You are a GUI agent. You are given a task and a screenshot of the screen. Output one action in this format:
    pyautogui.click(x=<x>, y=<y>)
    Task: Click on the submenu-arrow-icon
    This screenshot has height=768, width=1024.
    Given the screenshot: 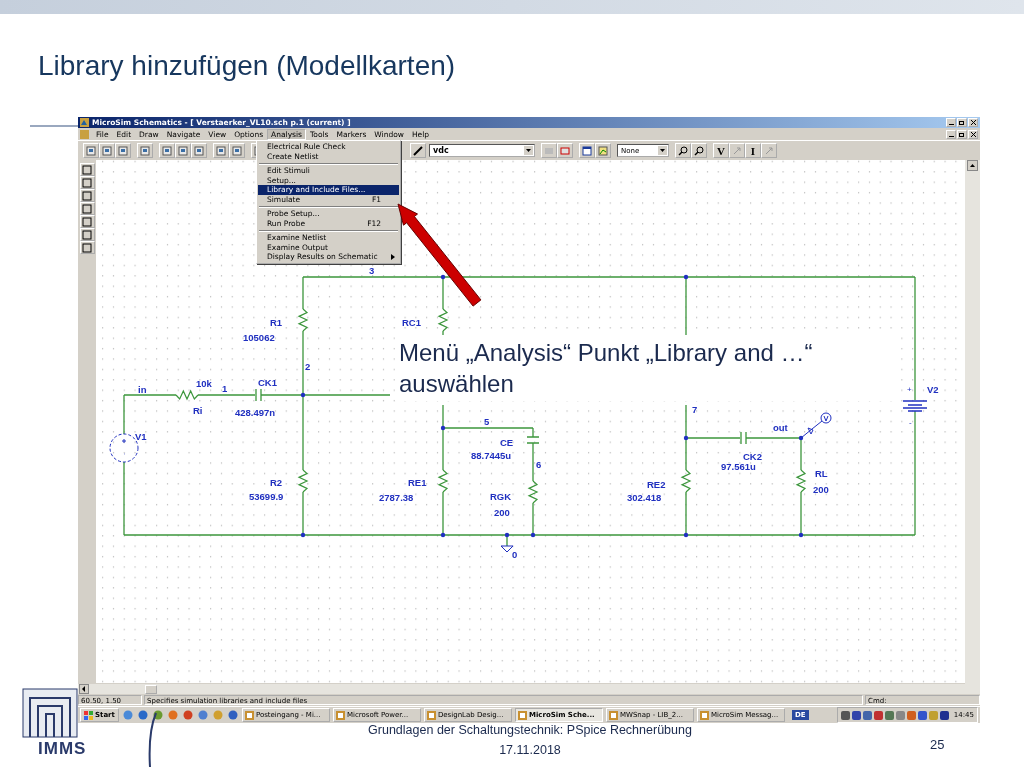 What is the action you would take?
    pyautogui.click(x=393, y=256)
    